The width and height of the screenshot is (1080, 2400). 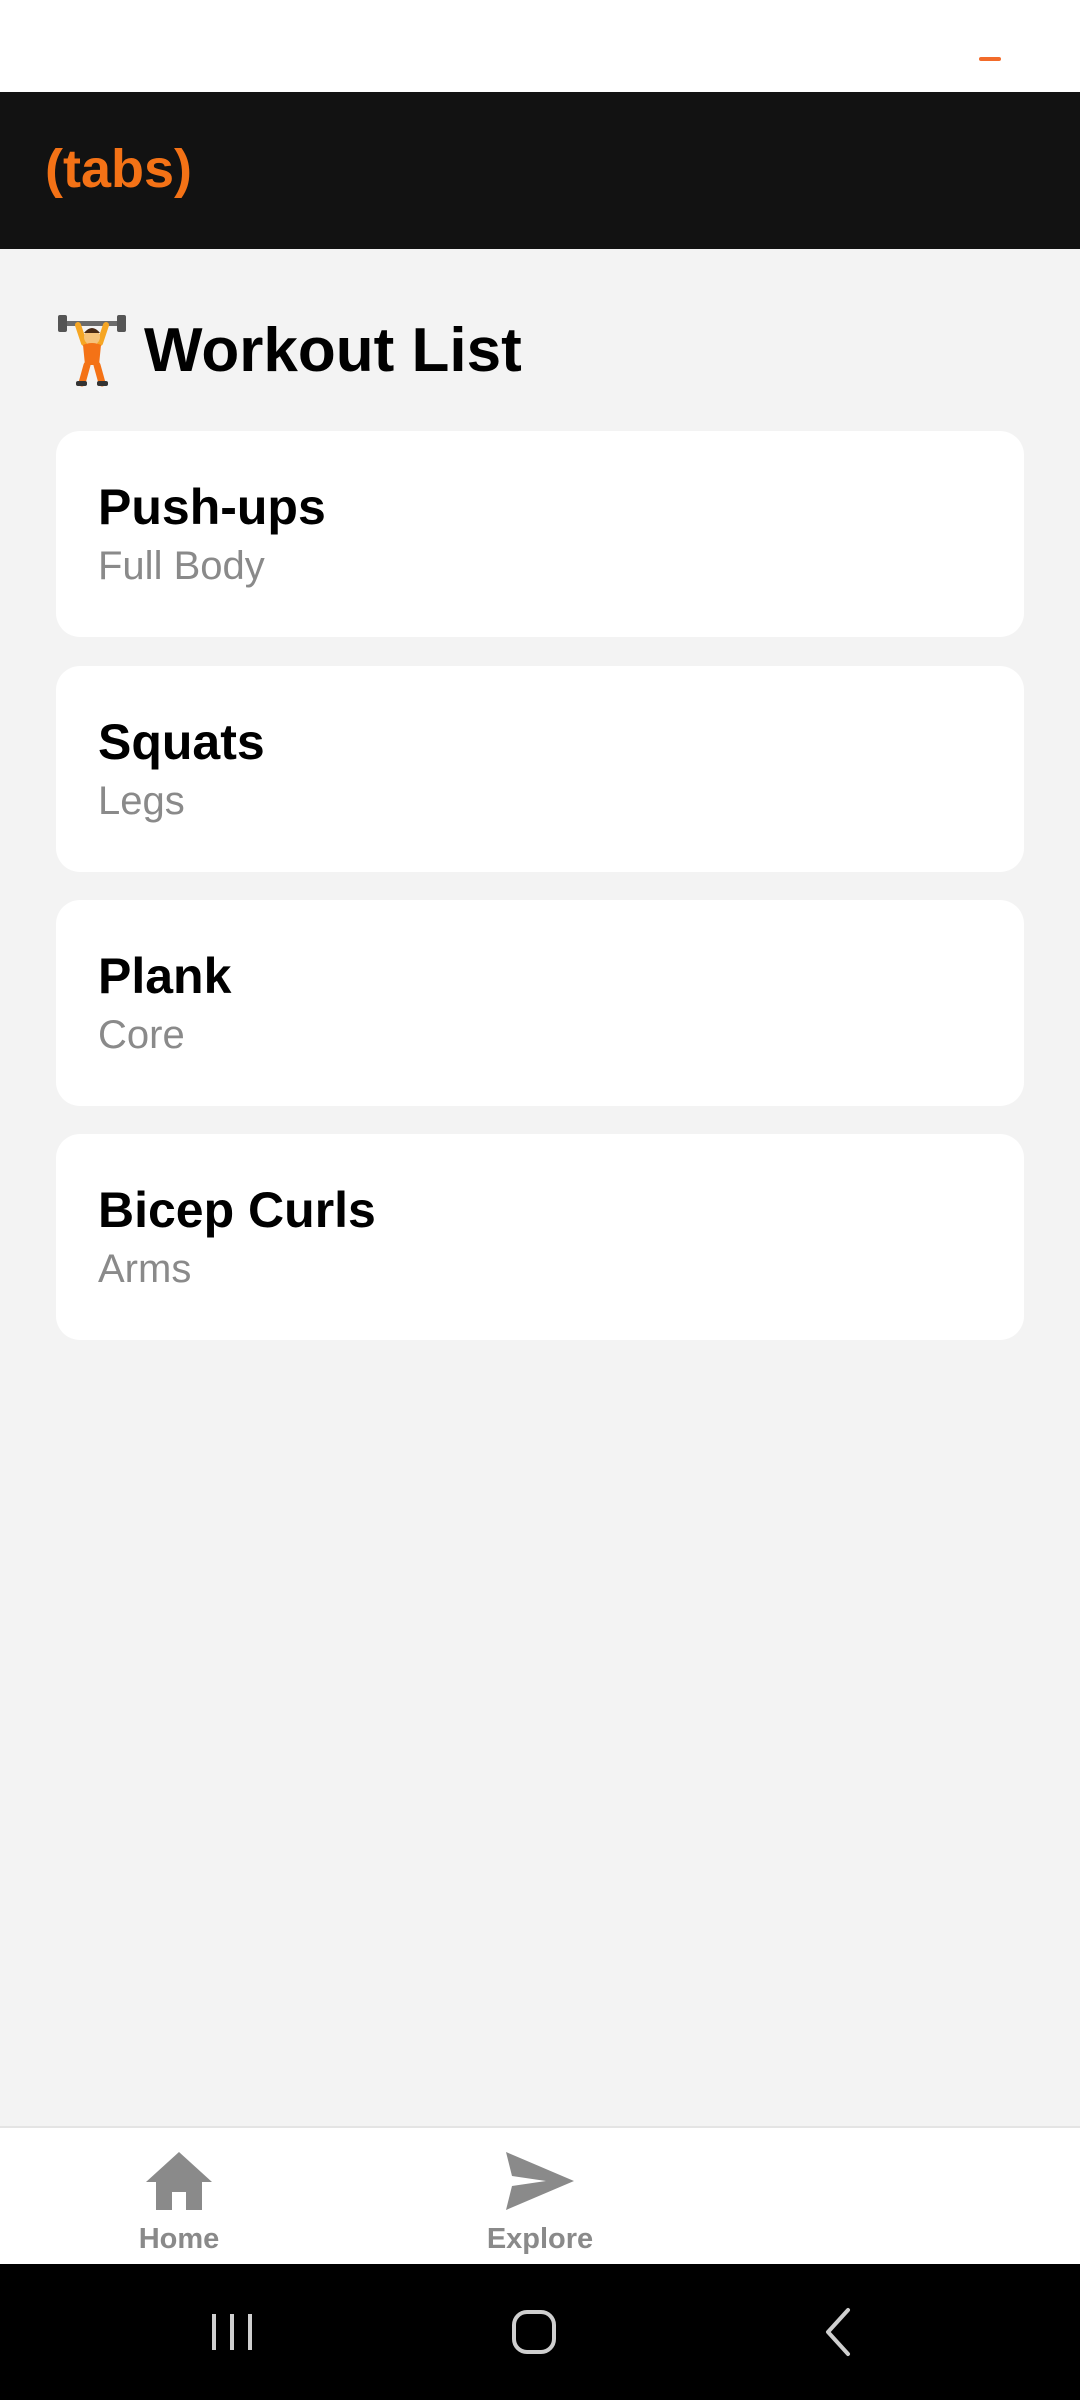 What do you see at coordinates (540, 1003) in the screenshot?
I see `workout-card: Plank Core` at bounding box center [540, 1003].